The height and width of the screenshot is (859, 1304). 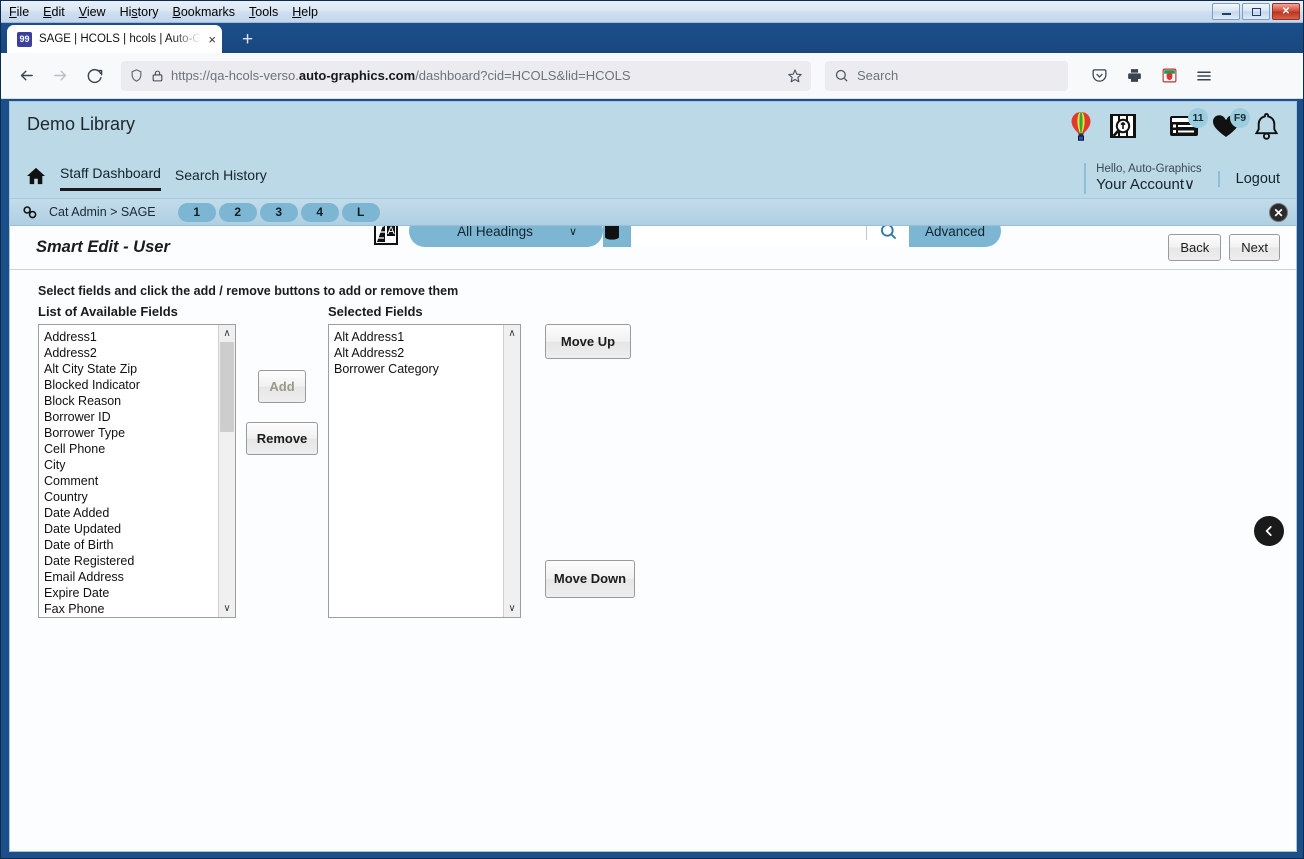 What do you see at coordinates (26, 76) in the screenshot?
I see `back-icon` at bounding box center [26, 76].